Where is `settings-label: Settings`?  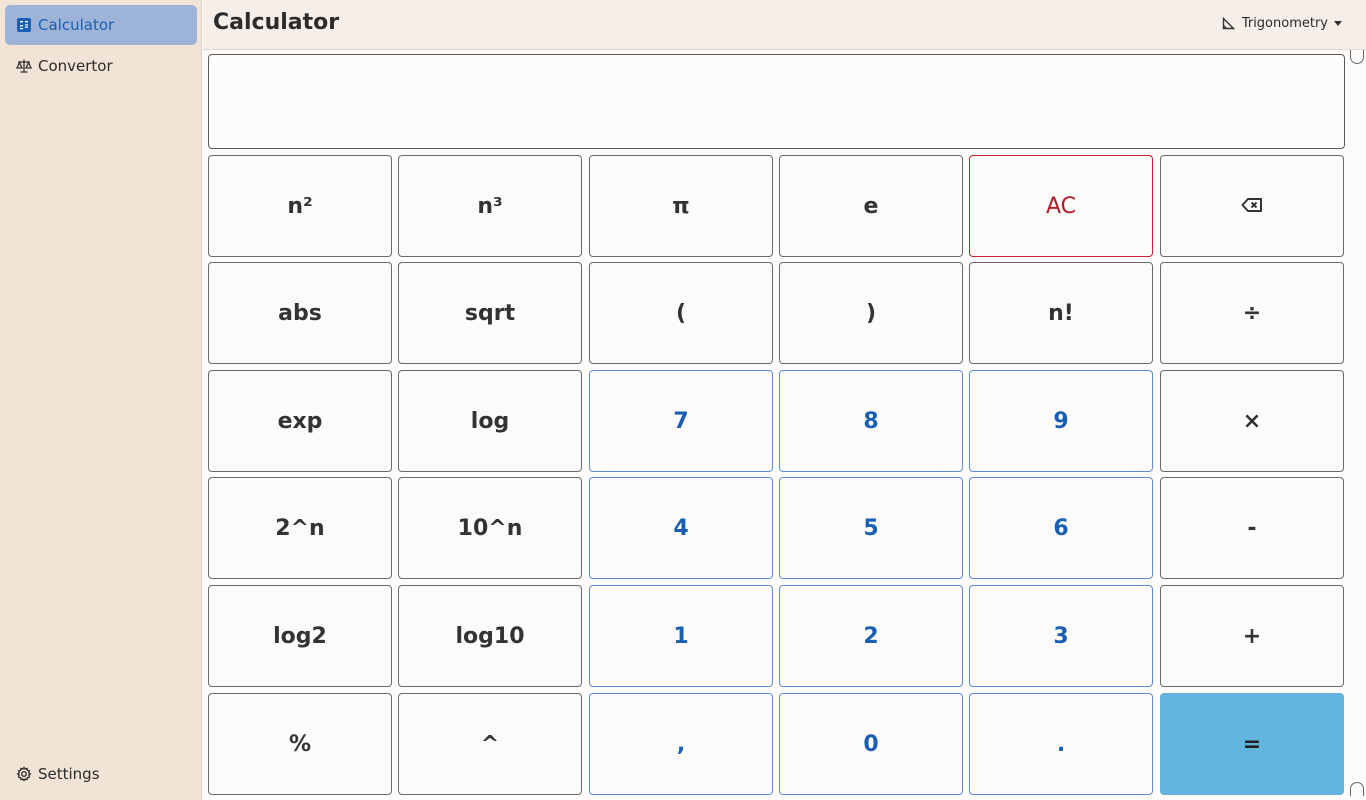 settings-label: Settings is located at coordinates (69, 774).